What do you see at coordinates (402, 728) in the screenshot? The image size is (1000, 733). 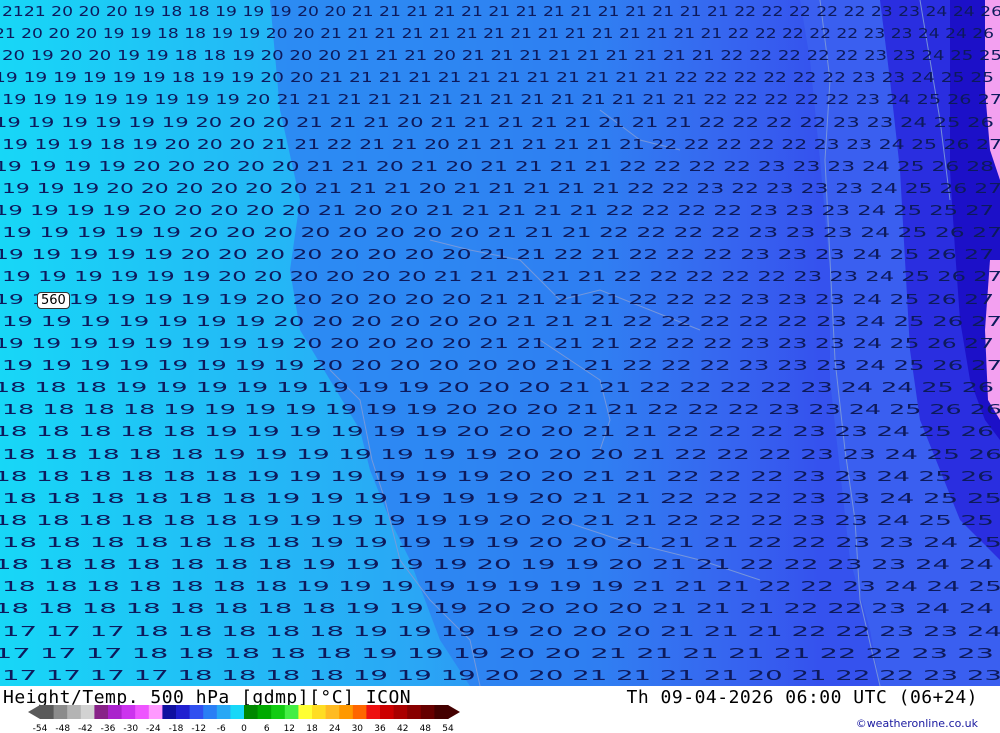 I see `legend-tick-label: 42` at bounding box center [402, 728].